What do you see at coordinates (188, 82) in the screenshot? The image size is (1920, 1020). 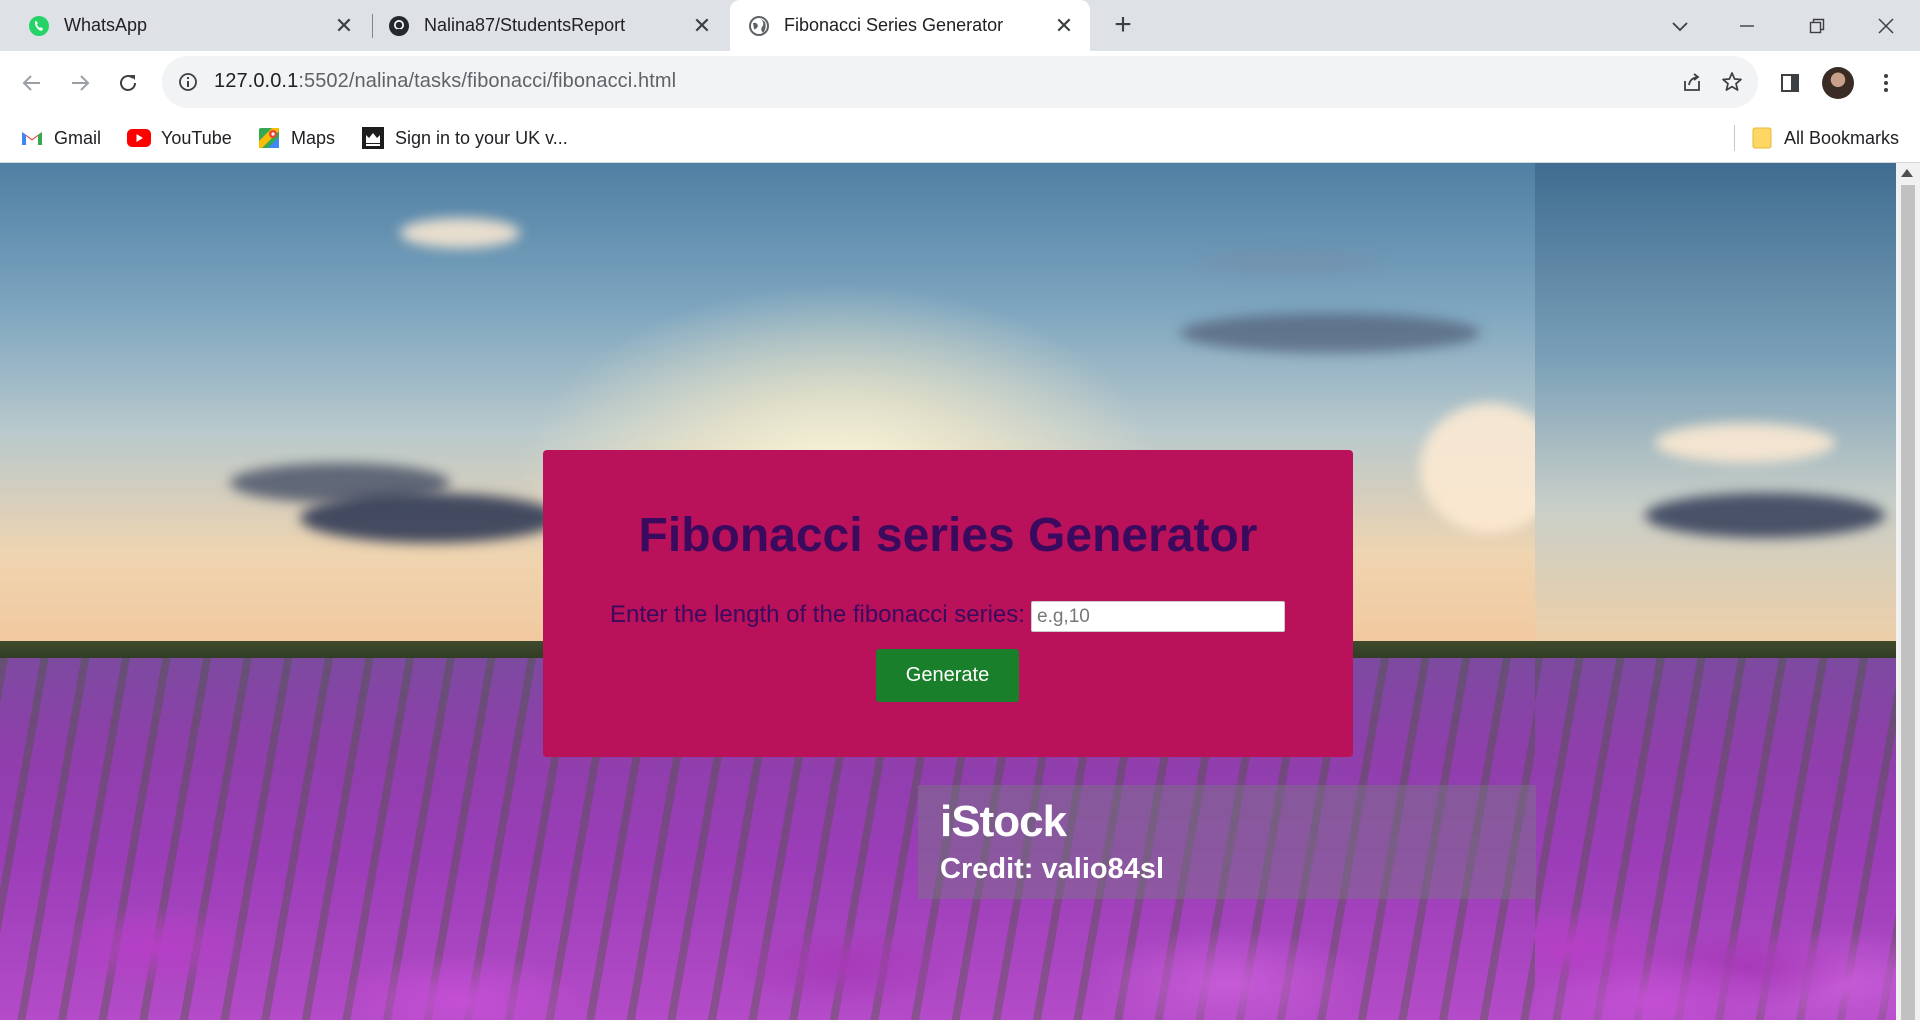 I see `site-info-icon` at bounding box center [188, 82].